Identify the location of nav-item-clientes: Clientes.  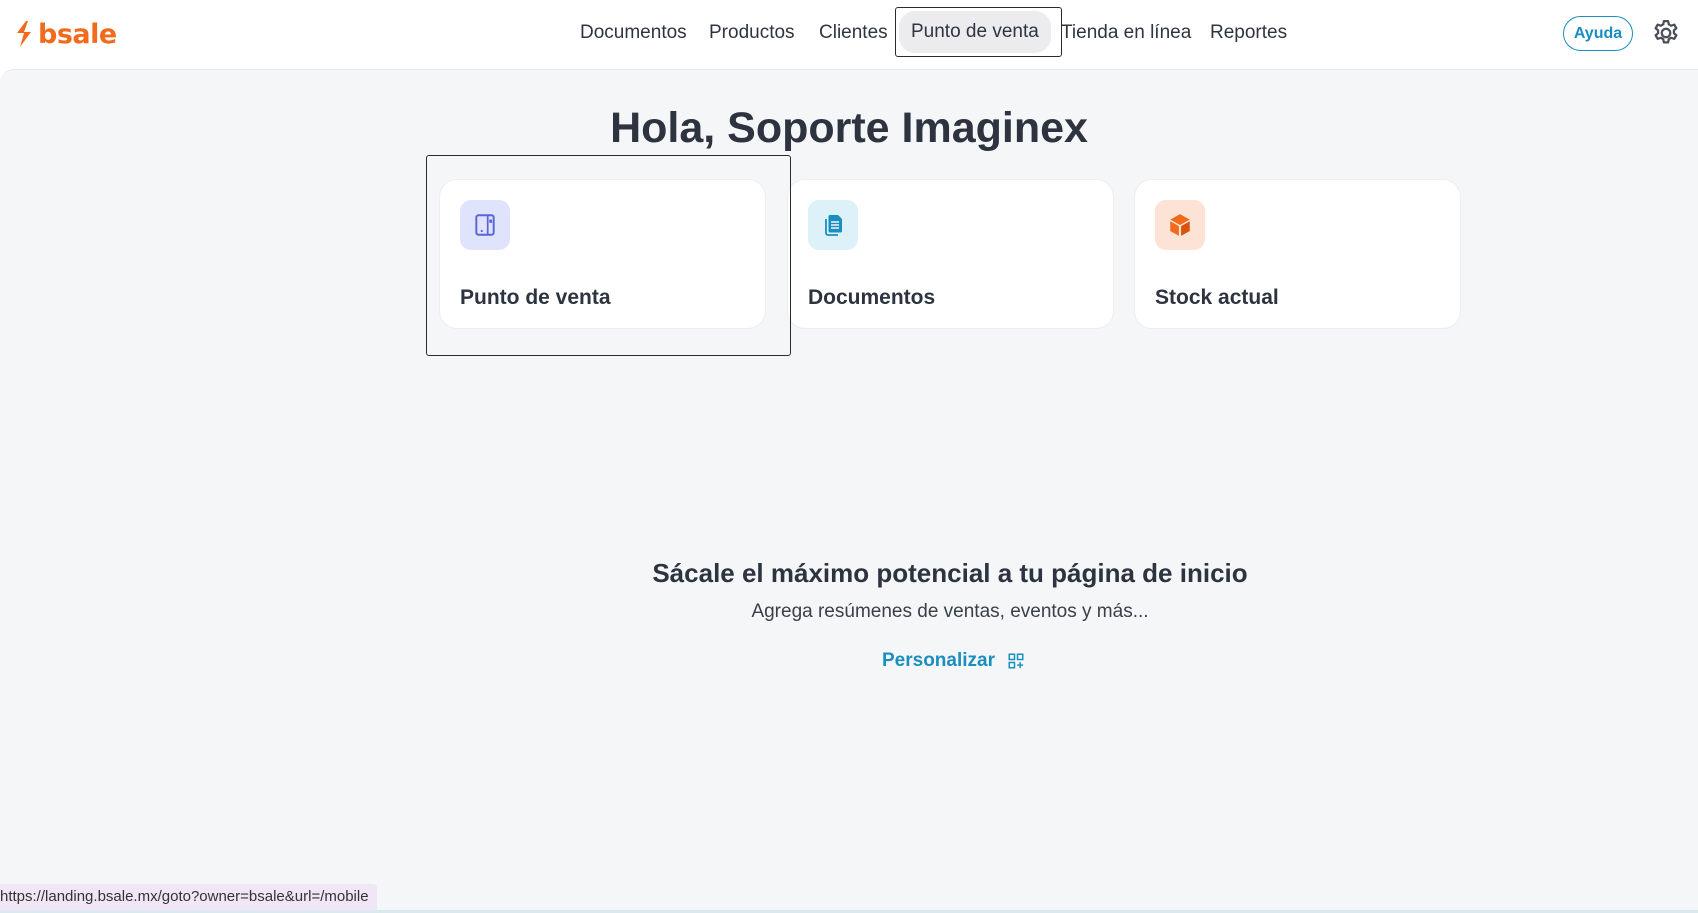
(853, 33).